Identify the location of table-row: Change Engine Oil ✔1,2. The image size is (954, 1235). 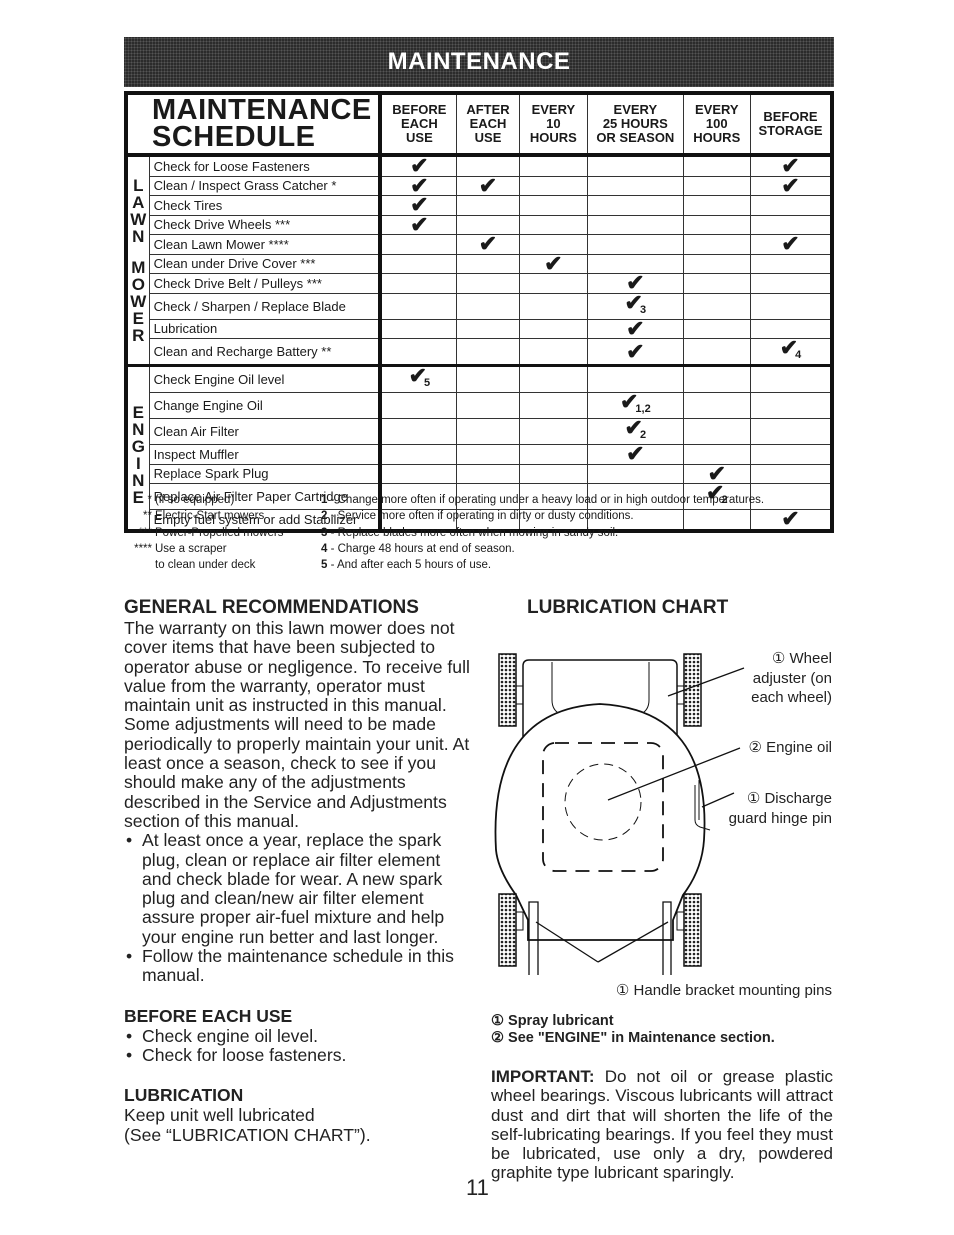
(479, 405).